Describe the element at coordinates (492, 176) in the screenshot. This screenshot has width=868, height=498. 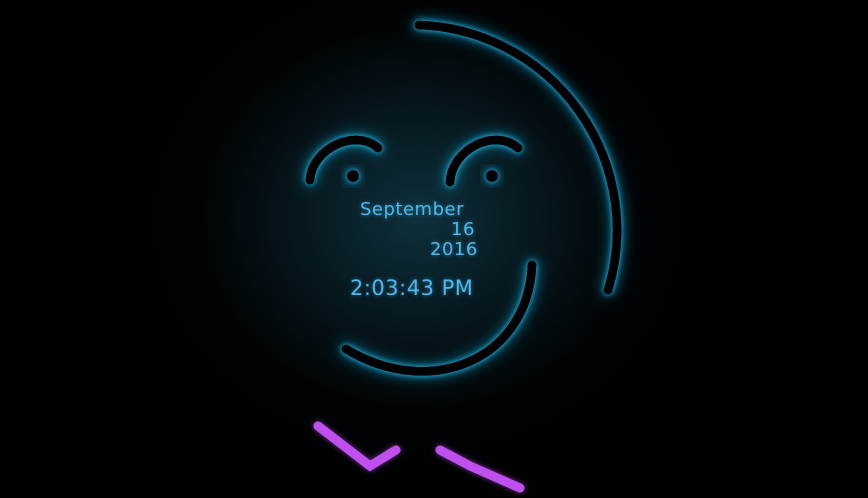
I see `right-eye` at that location.